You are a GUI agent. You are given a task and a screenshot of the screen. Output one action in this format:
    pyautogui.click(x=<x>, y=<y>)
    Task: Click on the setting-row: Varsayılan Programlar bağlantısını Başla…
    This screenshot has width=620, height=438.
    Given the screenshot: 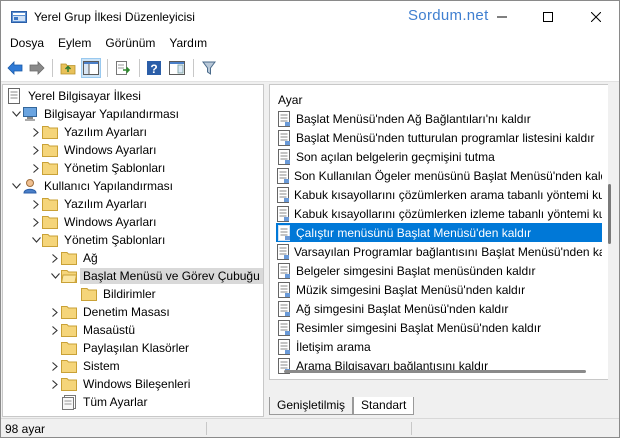 What is the action you would take?
    pyautogui.click(x=439, y=251)
    